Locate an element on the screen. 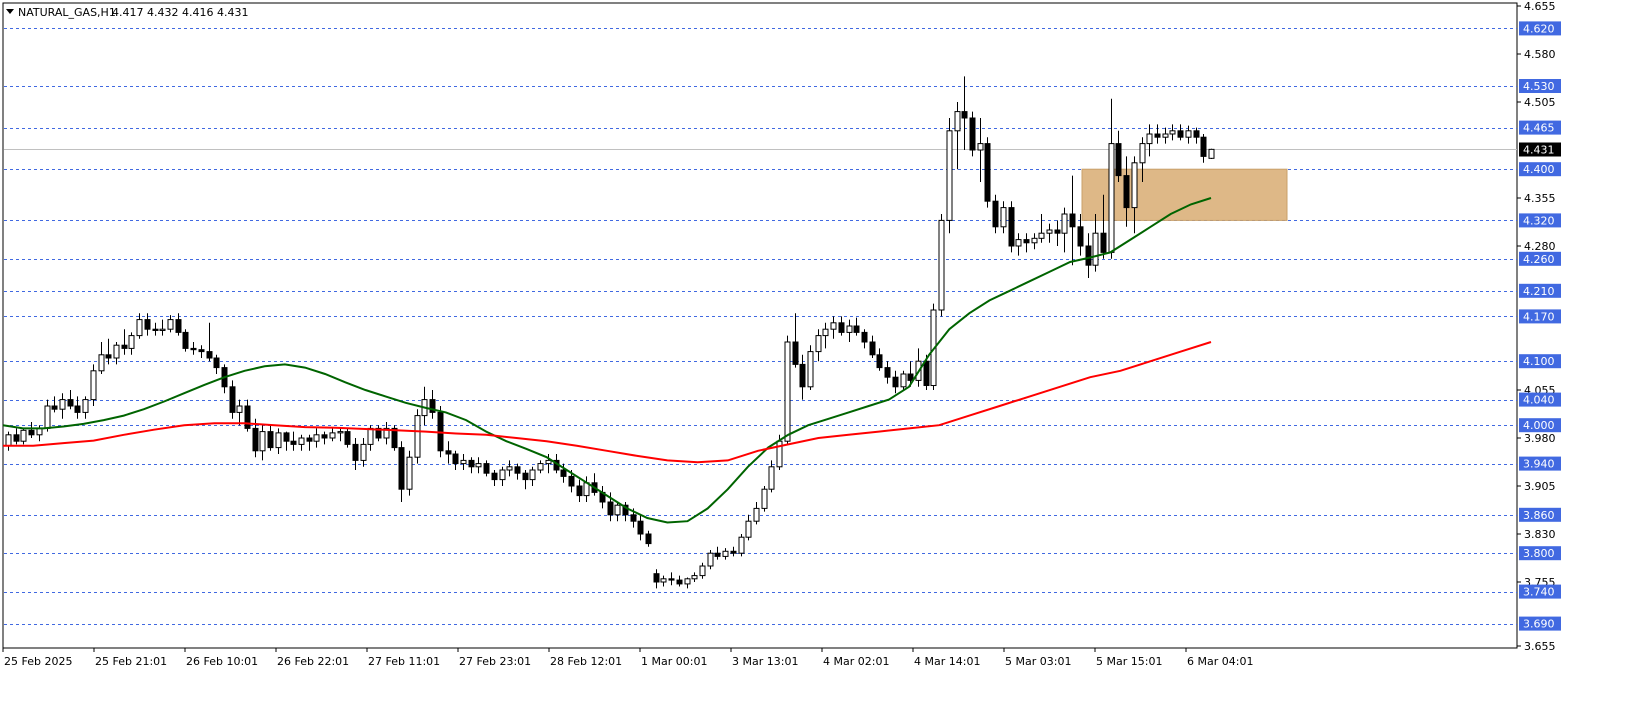 The width and height of the screenshot is (1651, 708). level-label: 4.465 is located at coordinates (1540, 127).